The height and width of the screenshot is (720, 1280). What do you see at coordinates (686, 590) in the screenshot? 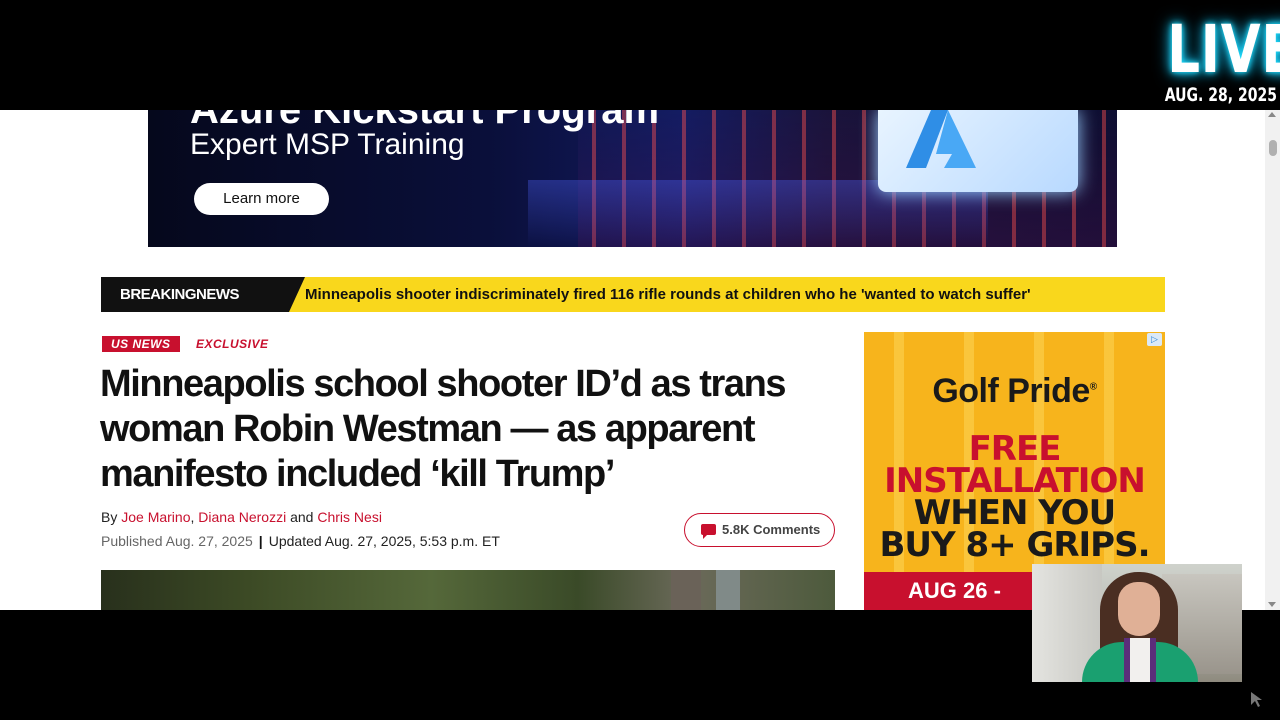
I see `hero-image-pole` at bounding box center [686, 590].